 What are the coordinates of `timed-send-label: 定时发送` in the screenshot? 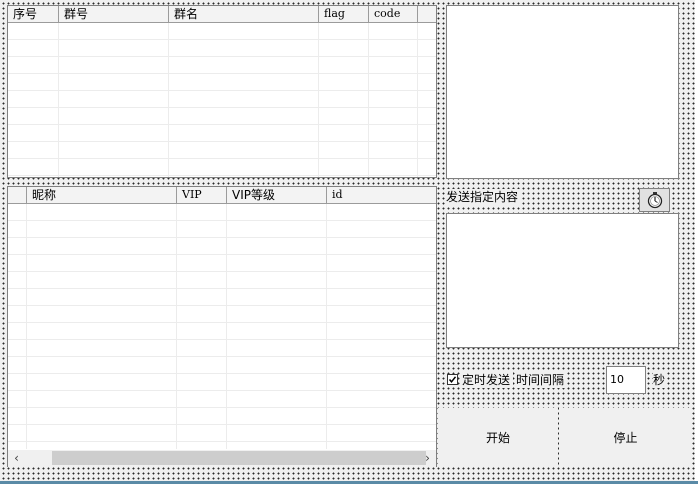 It's located at (488, 380).